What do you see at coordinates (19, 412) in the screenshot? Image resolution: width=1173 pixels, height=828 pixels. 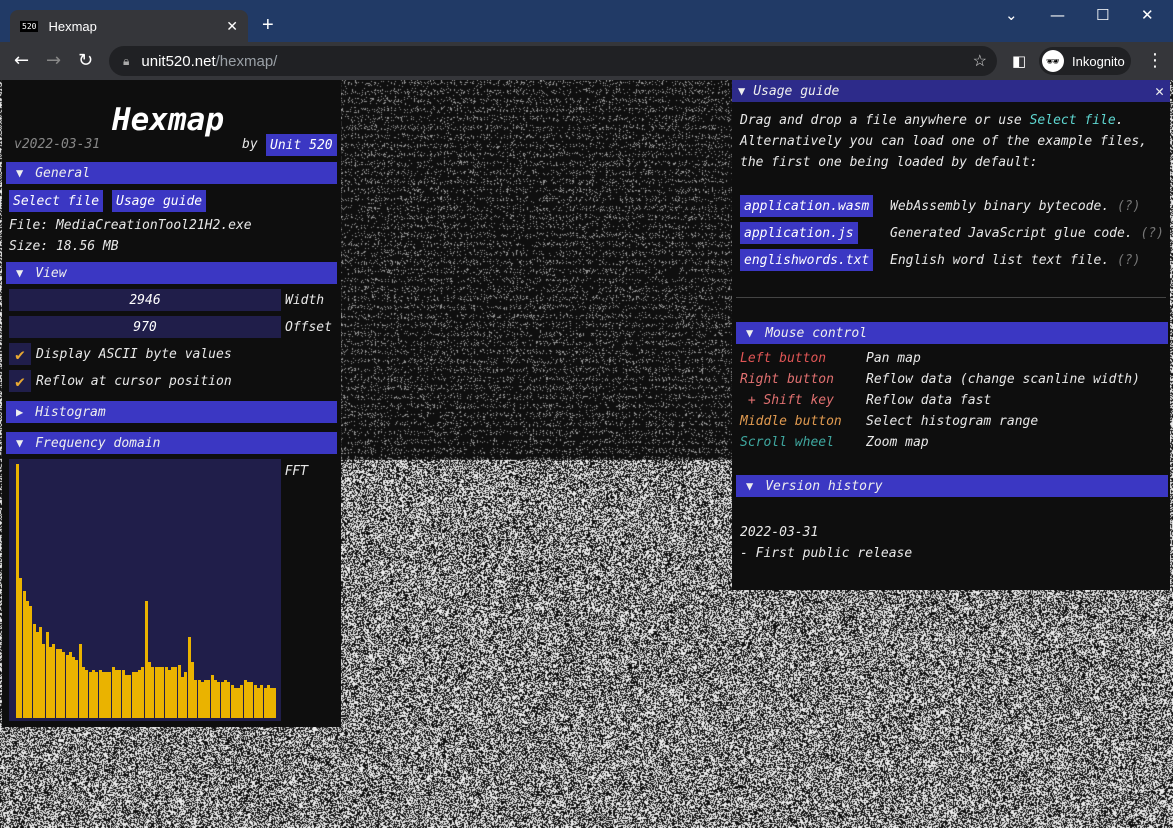 I see `expand-arrow-icon: ▶` at bounding box center [19, 412].